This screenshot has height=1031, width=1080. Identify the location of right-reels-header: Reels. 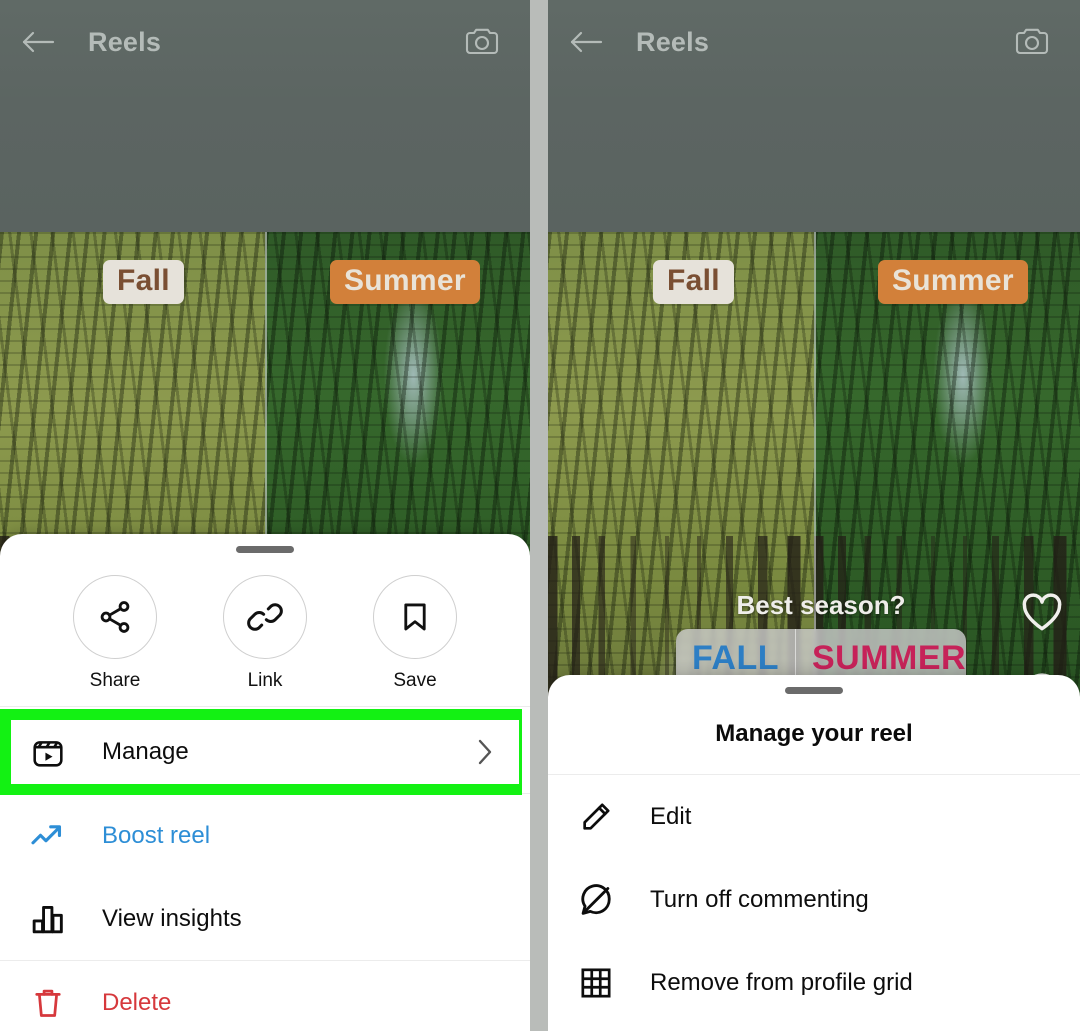
(814, 116).